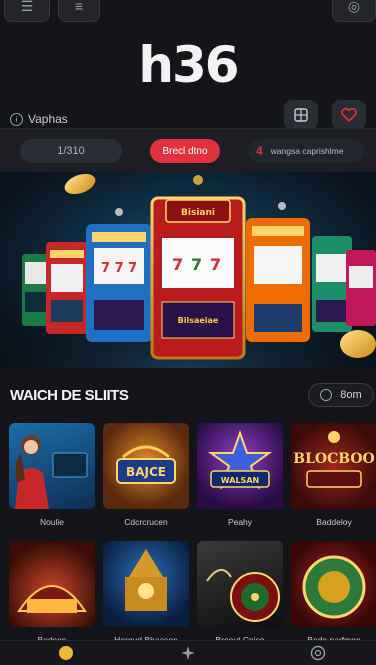 This screenshot has height=665, width=376. Describe the element at coordinates (67, 288) in the screenshot. I see `slot-machine-left` at that location.